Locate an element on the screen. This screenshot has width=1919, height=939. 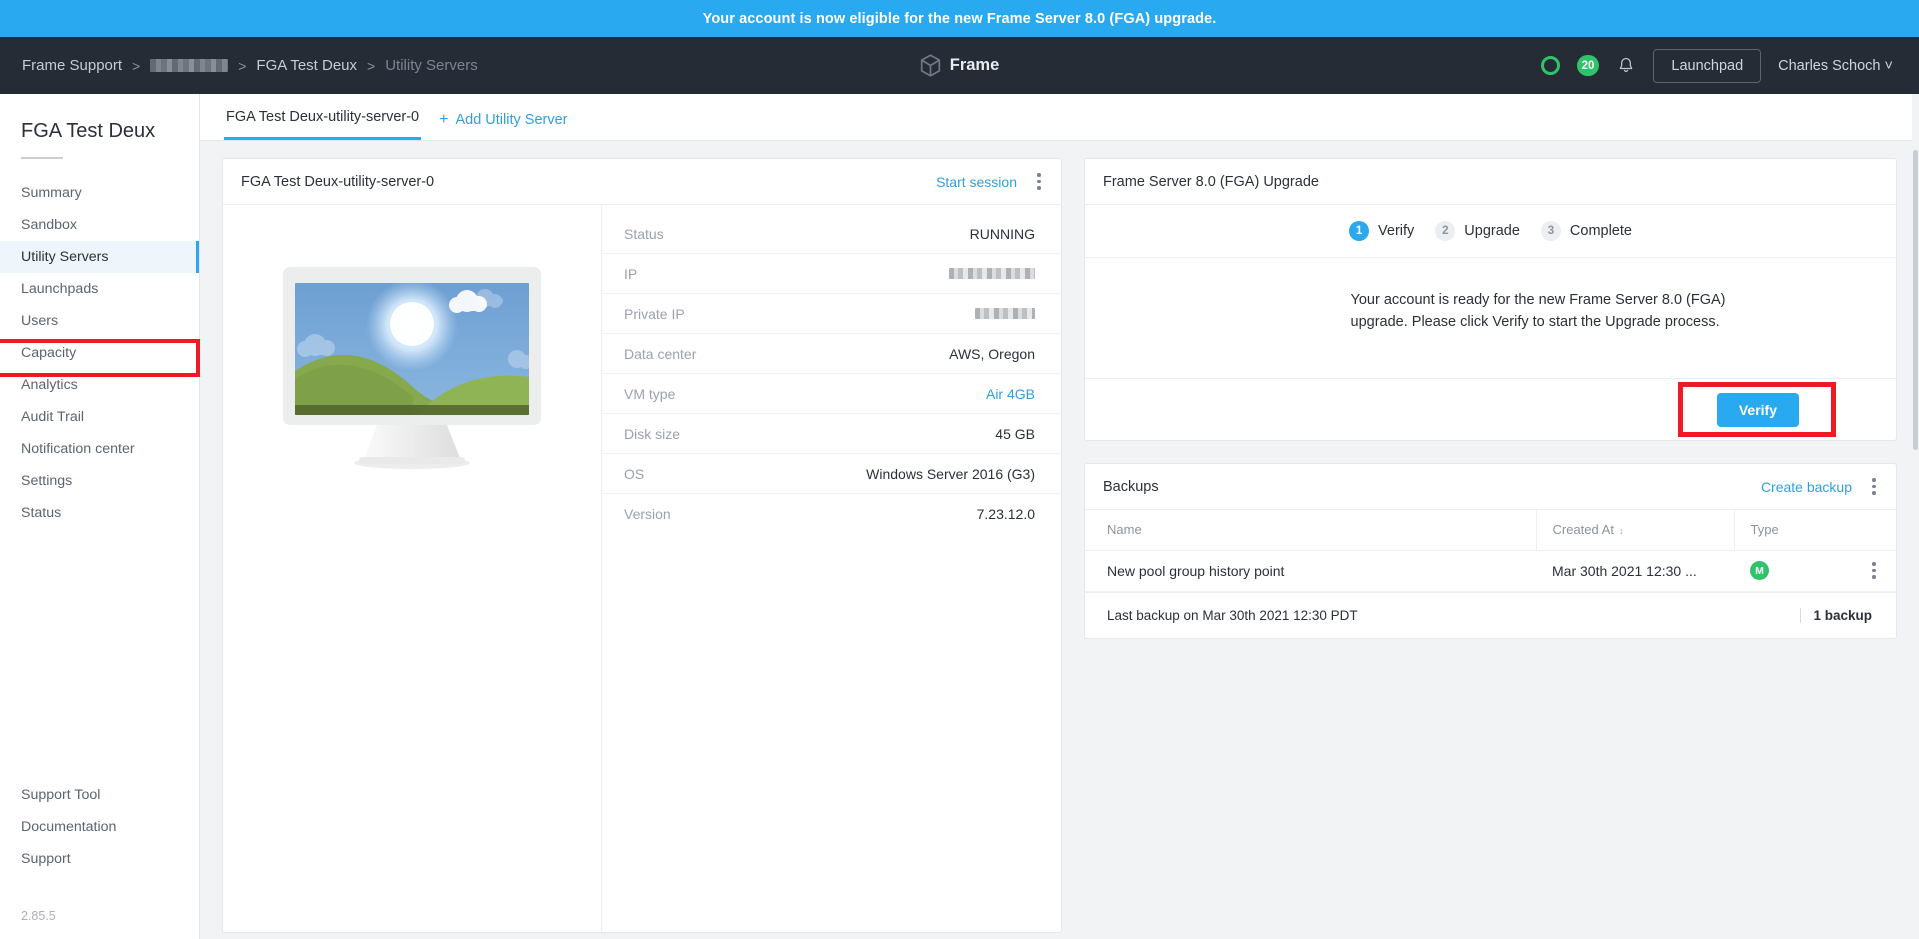
step-verify: 1 Verify is located at coordinates (1381, 231).